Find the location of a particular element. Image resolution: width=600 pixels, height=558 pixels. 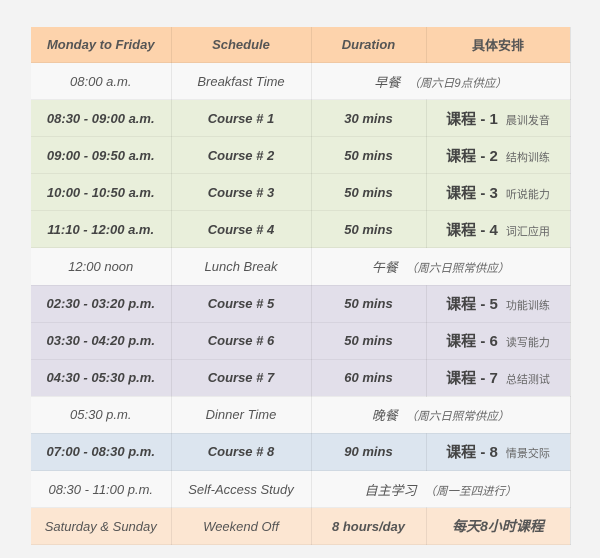

course-topic: 功能训练 is located at coordinates (527, 306).